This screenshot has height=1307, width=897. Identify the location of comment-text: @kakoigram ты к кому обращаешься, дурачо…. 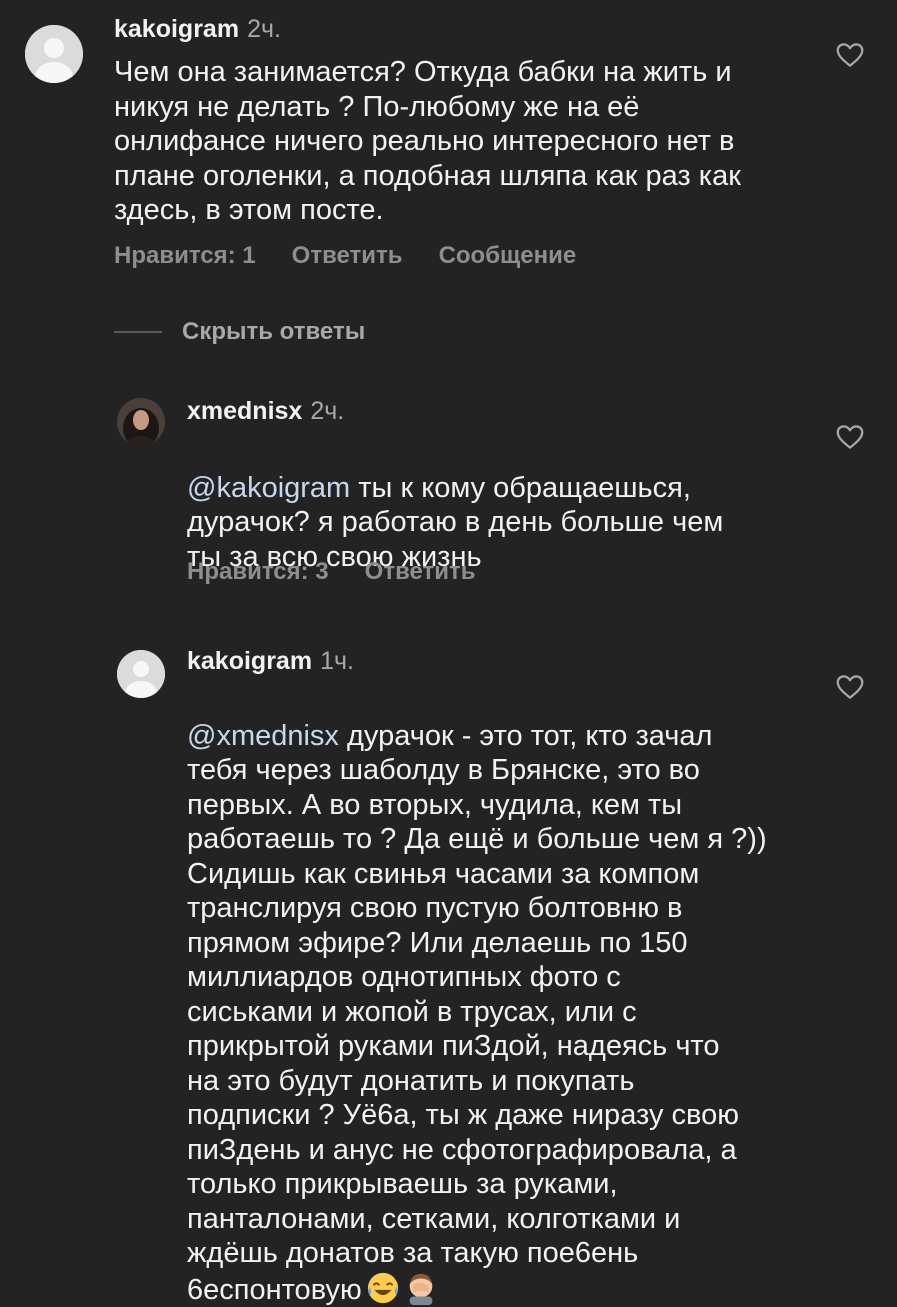
(507, 505).